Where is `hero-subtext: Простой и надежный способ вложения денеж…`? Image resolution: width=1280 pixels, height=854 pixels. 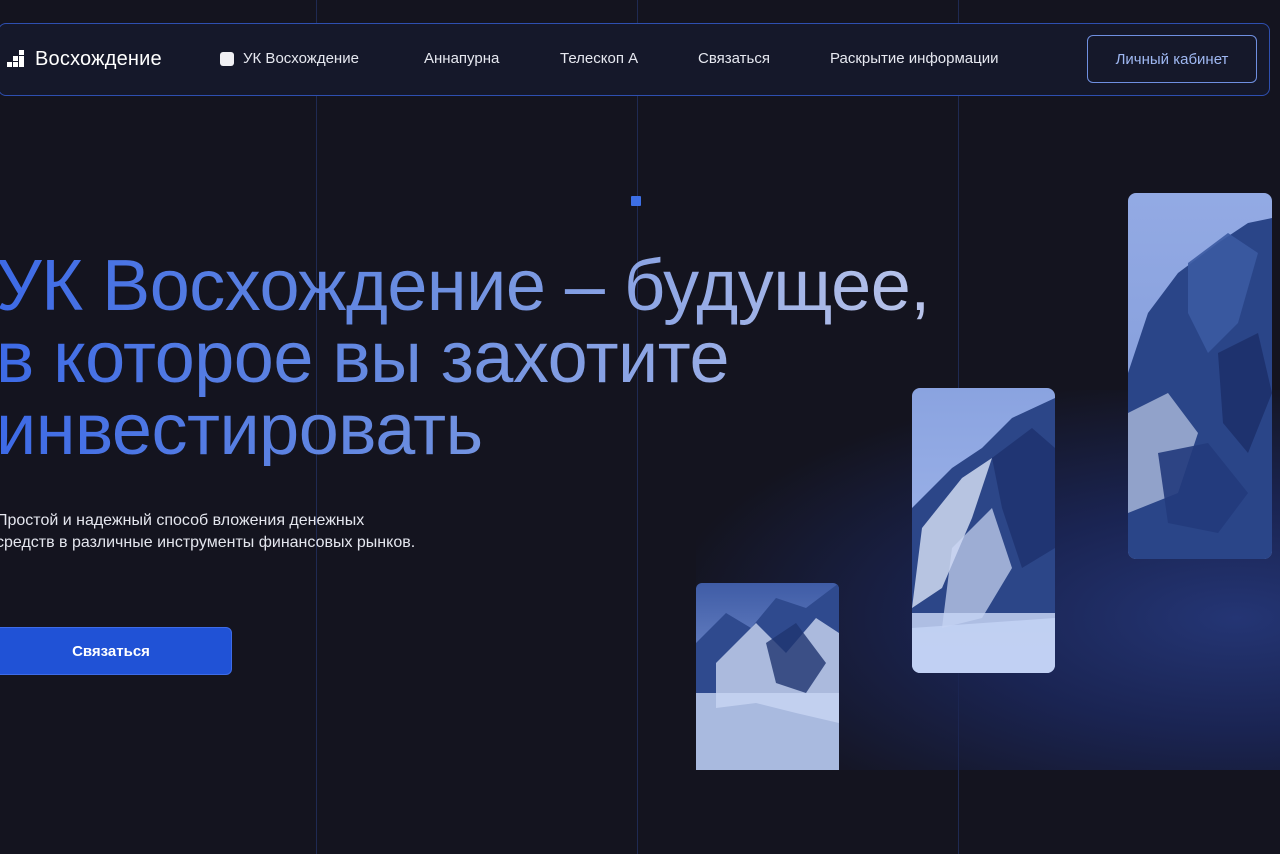 hero-subtext: Простой и надежный способ вложения денеж… is located at coordinates (248, 532).